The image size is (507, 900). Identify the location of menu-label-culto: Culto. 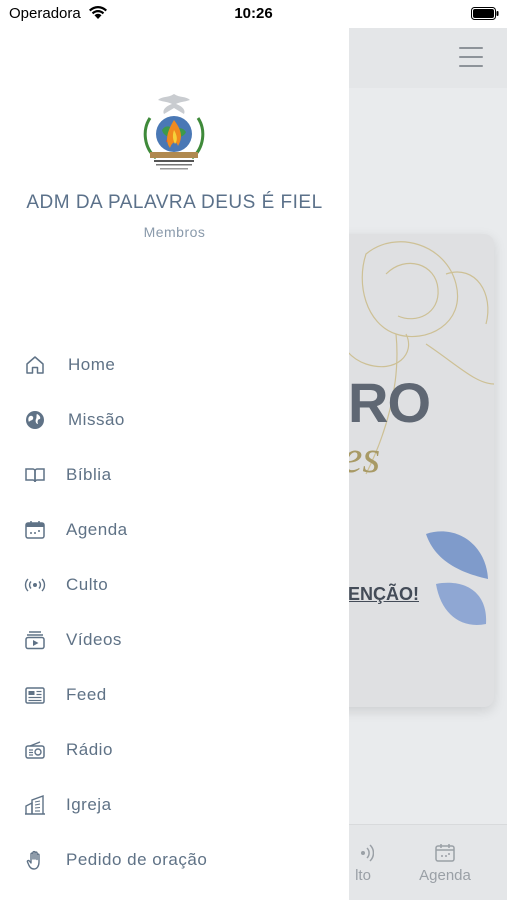
(87, 584).